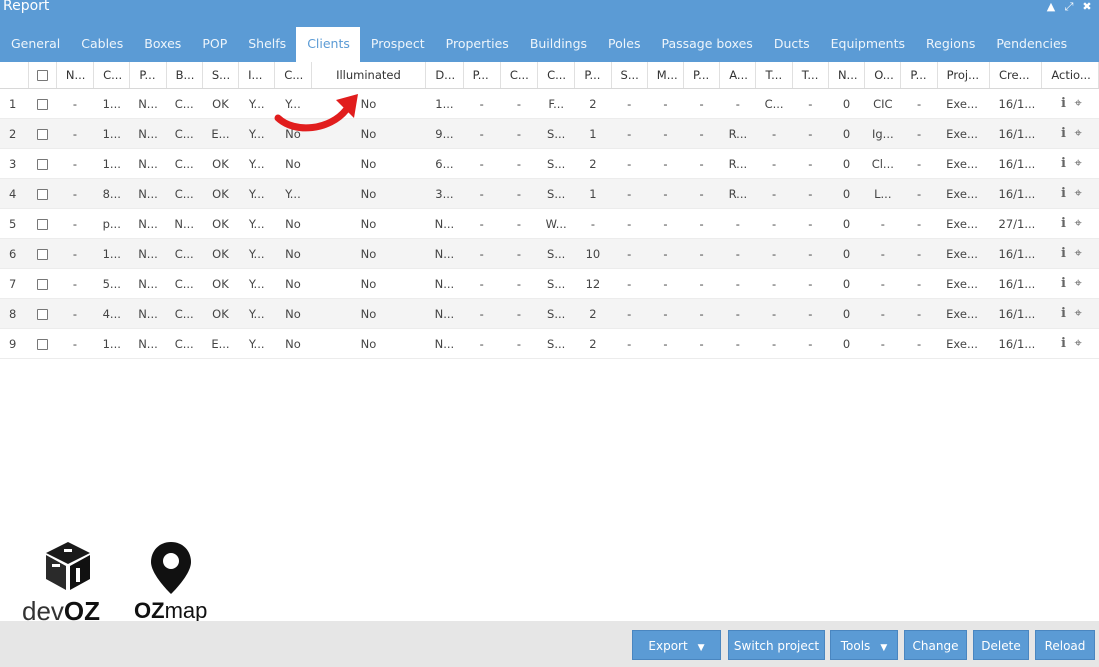 Image resolution: width=1099 pixels, height=667 pixels. What do you see at coordinates (328, 44) in the screenshot?
I see `tab-clients: Clients` at bounding box center [328, 44].